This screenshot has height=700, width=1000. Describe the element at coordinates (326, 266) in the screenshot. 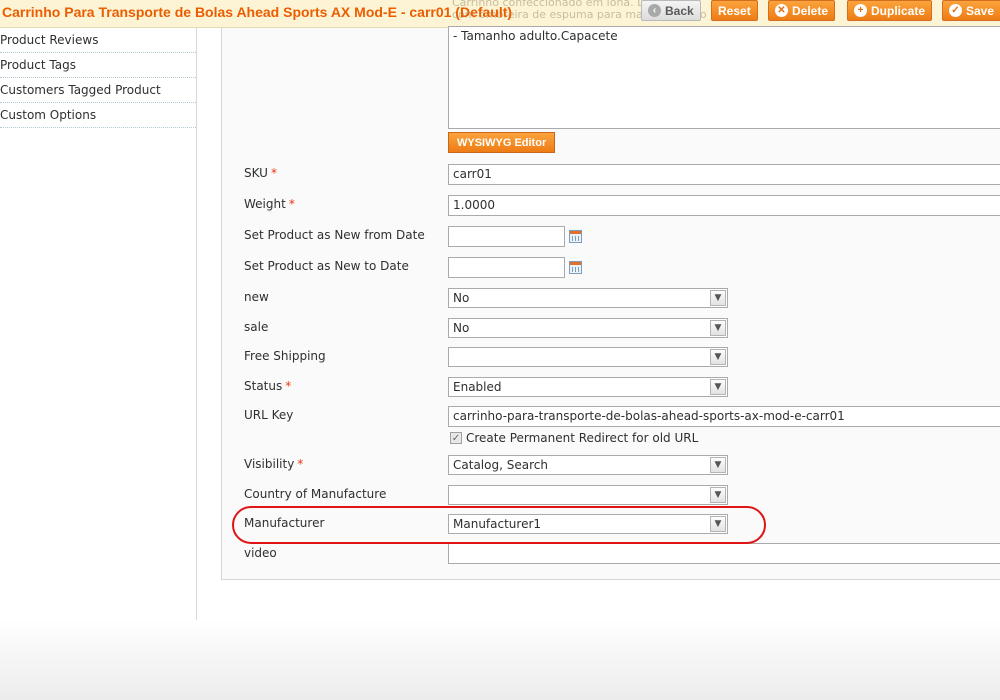

I see `new-to-date-label: Set Product as New to Date` at that location.